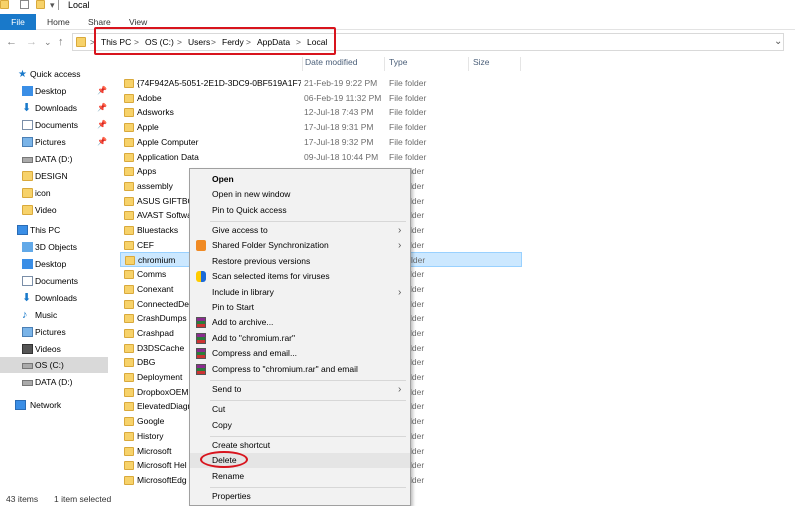  Describe the element at coordinates (54, 281) in the screenshot. I see `nav-documents-pc: Documents` at that location.